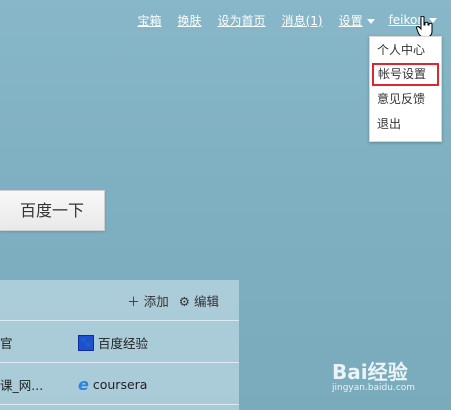 This screenshot has height=410, width=451. What do you see at coordinates (83, 384) in the screenshot?
I see `ie-icon: e` at bounding box center [83, 384].